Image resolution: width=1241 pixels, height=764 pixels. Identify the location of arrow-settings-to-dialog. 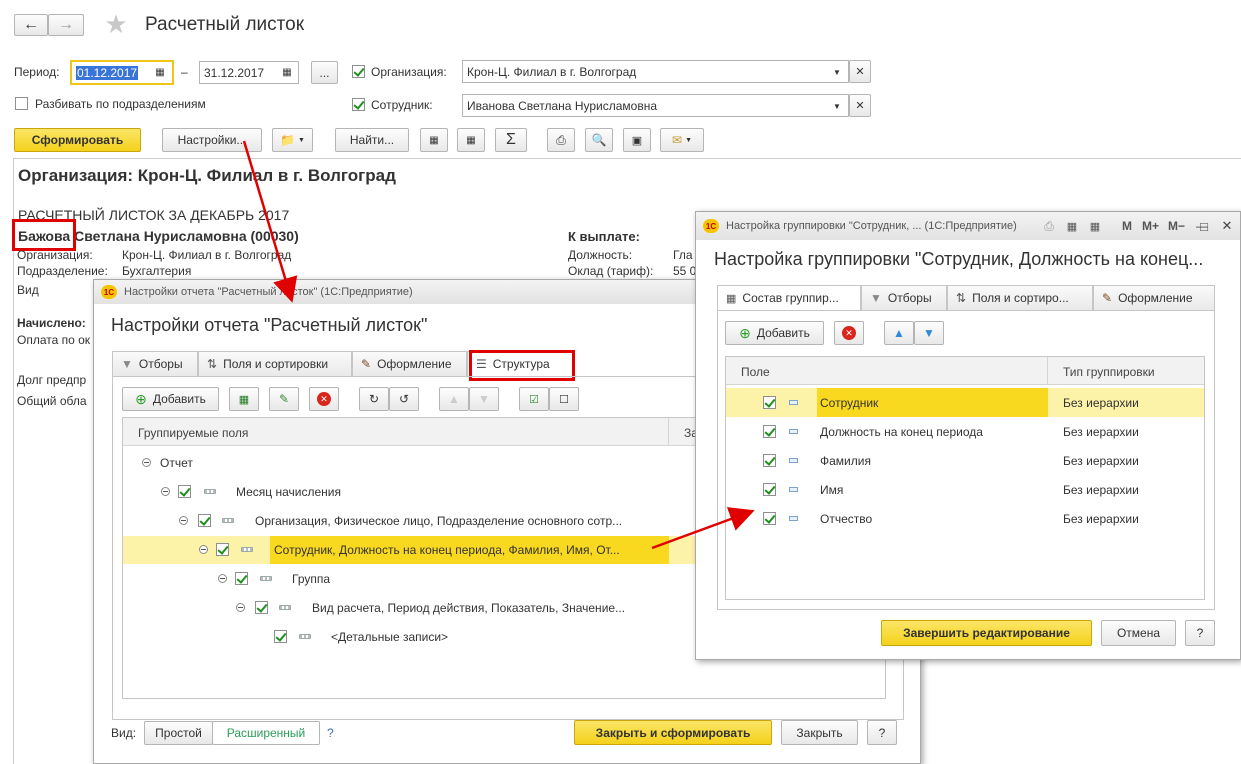
(270, 221).